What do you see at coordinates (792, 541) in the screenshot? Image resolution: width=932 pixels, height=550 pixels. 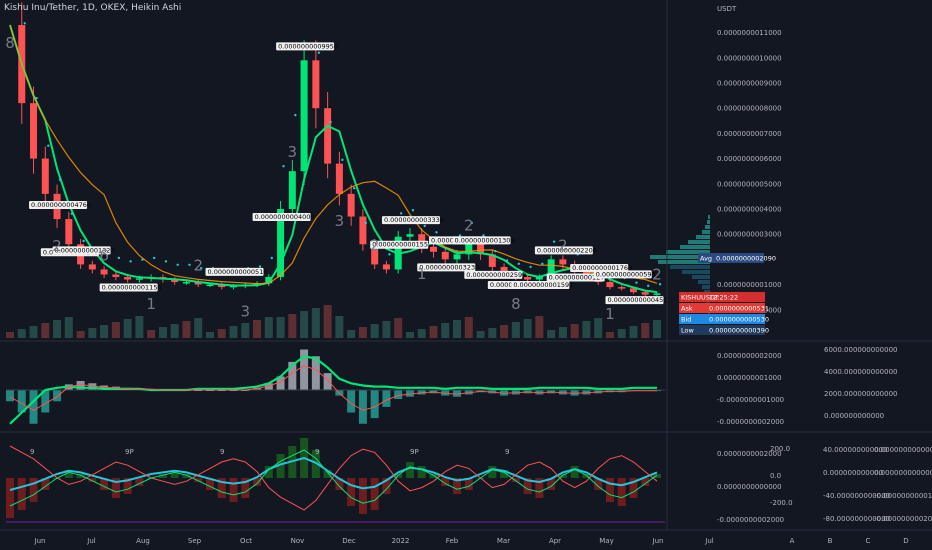 I see `scale-button: A` at bounding box center [792, 541].